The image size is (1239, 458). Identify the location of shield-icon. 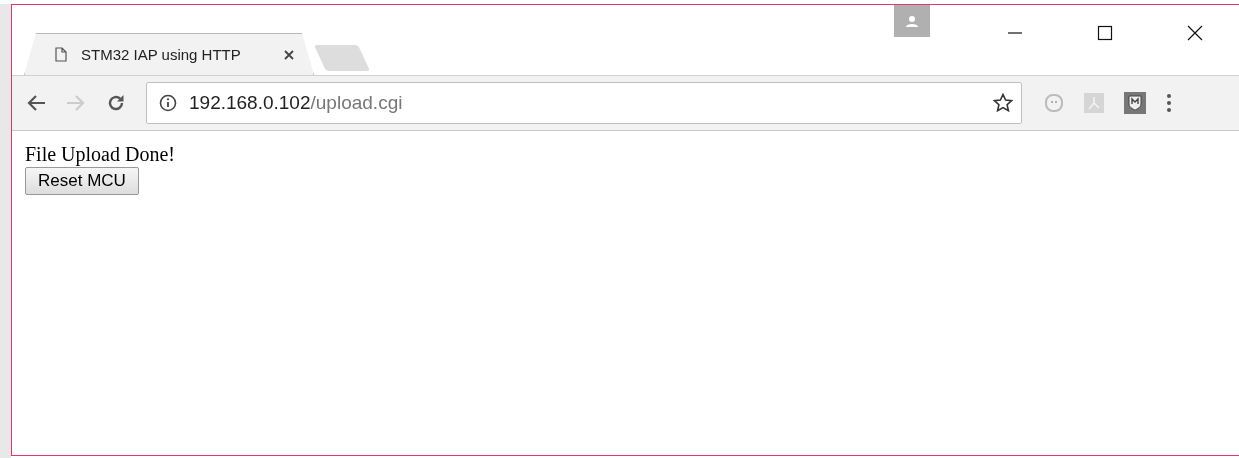
(1135, 103).